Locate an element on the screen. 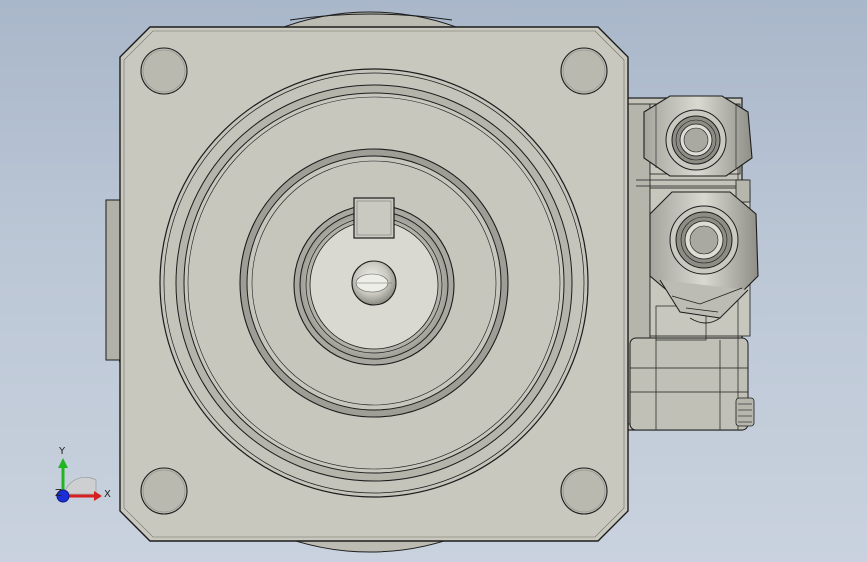 The height and width of the screenshot is (562, 867). mounting-hole-bottom-left is located at coordinates (164, 491).